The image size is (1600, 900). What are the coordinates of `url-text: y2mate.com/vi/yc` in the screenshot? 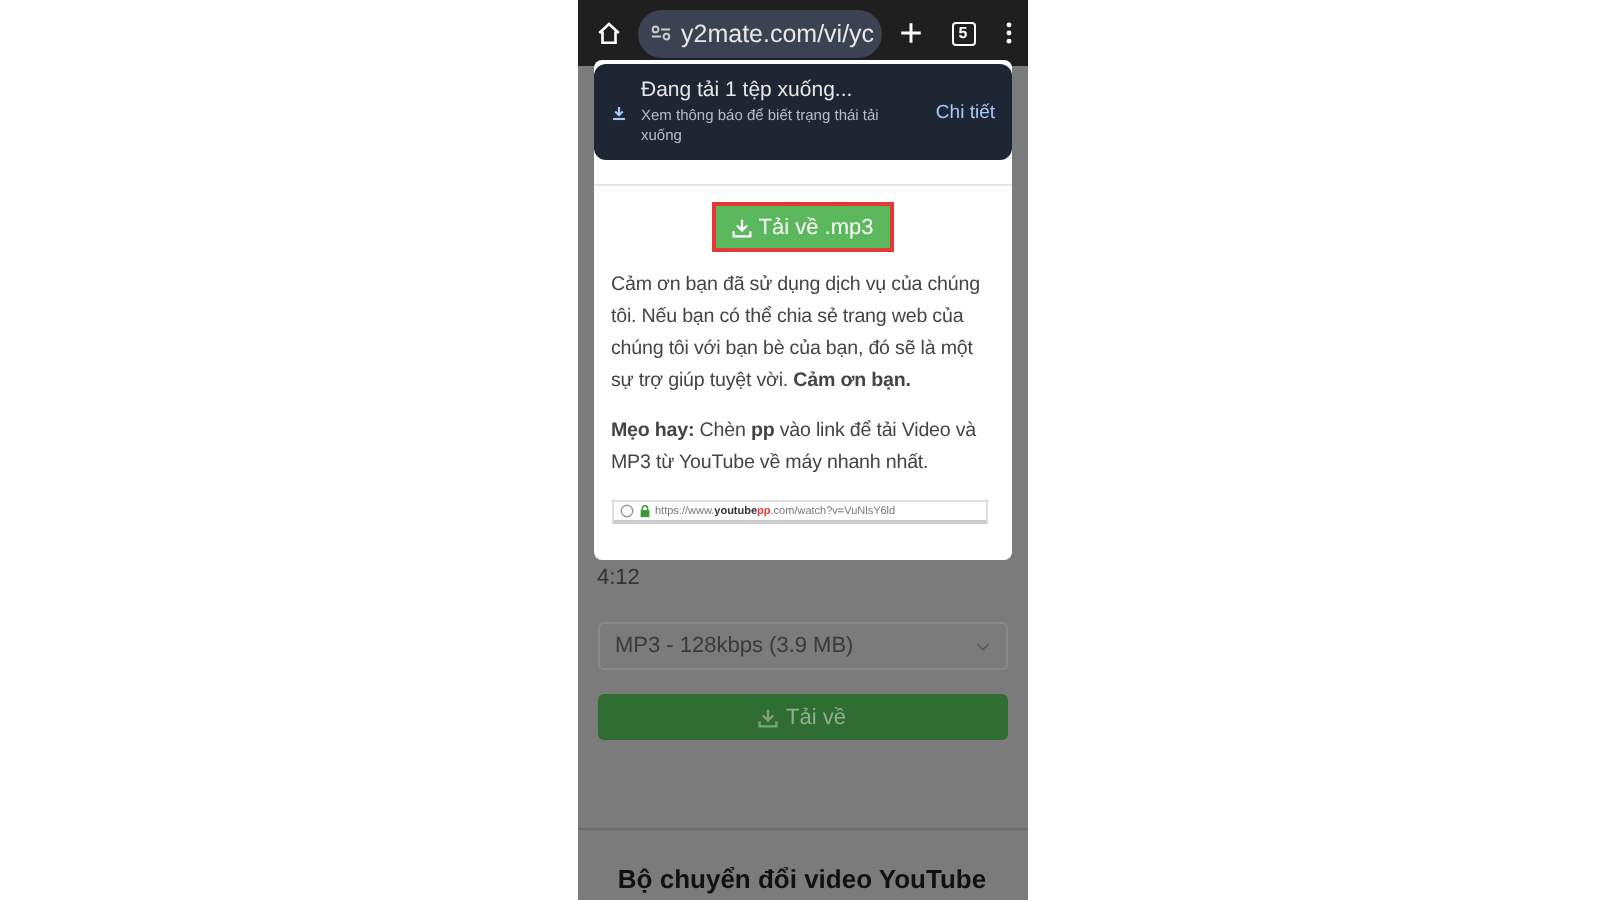 It's located at (778, 33).